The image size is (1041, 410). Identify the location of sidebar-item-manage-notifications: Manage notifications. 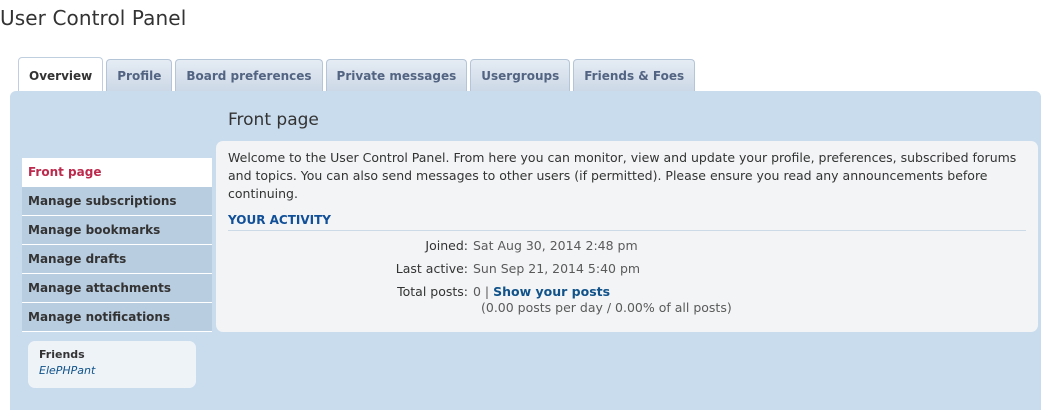
(117, 317).